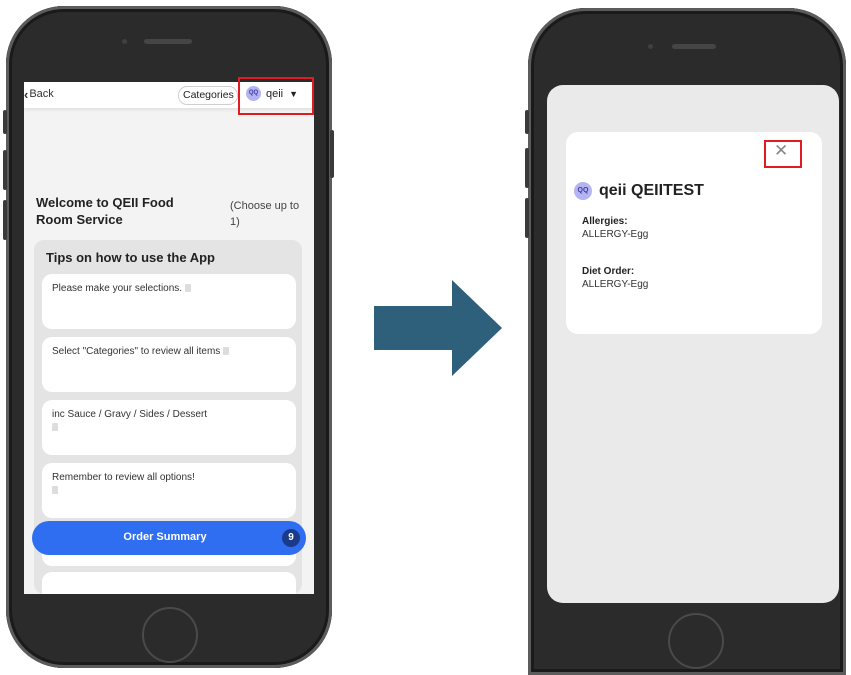  I want to click on tip-text: Please make your selections., so click(117, 288).